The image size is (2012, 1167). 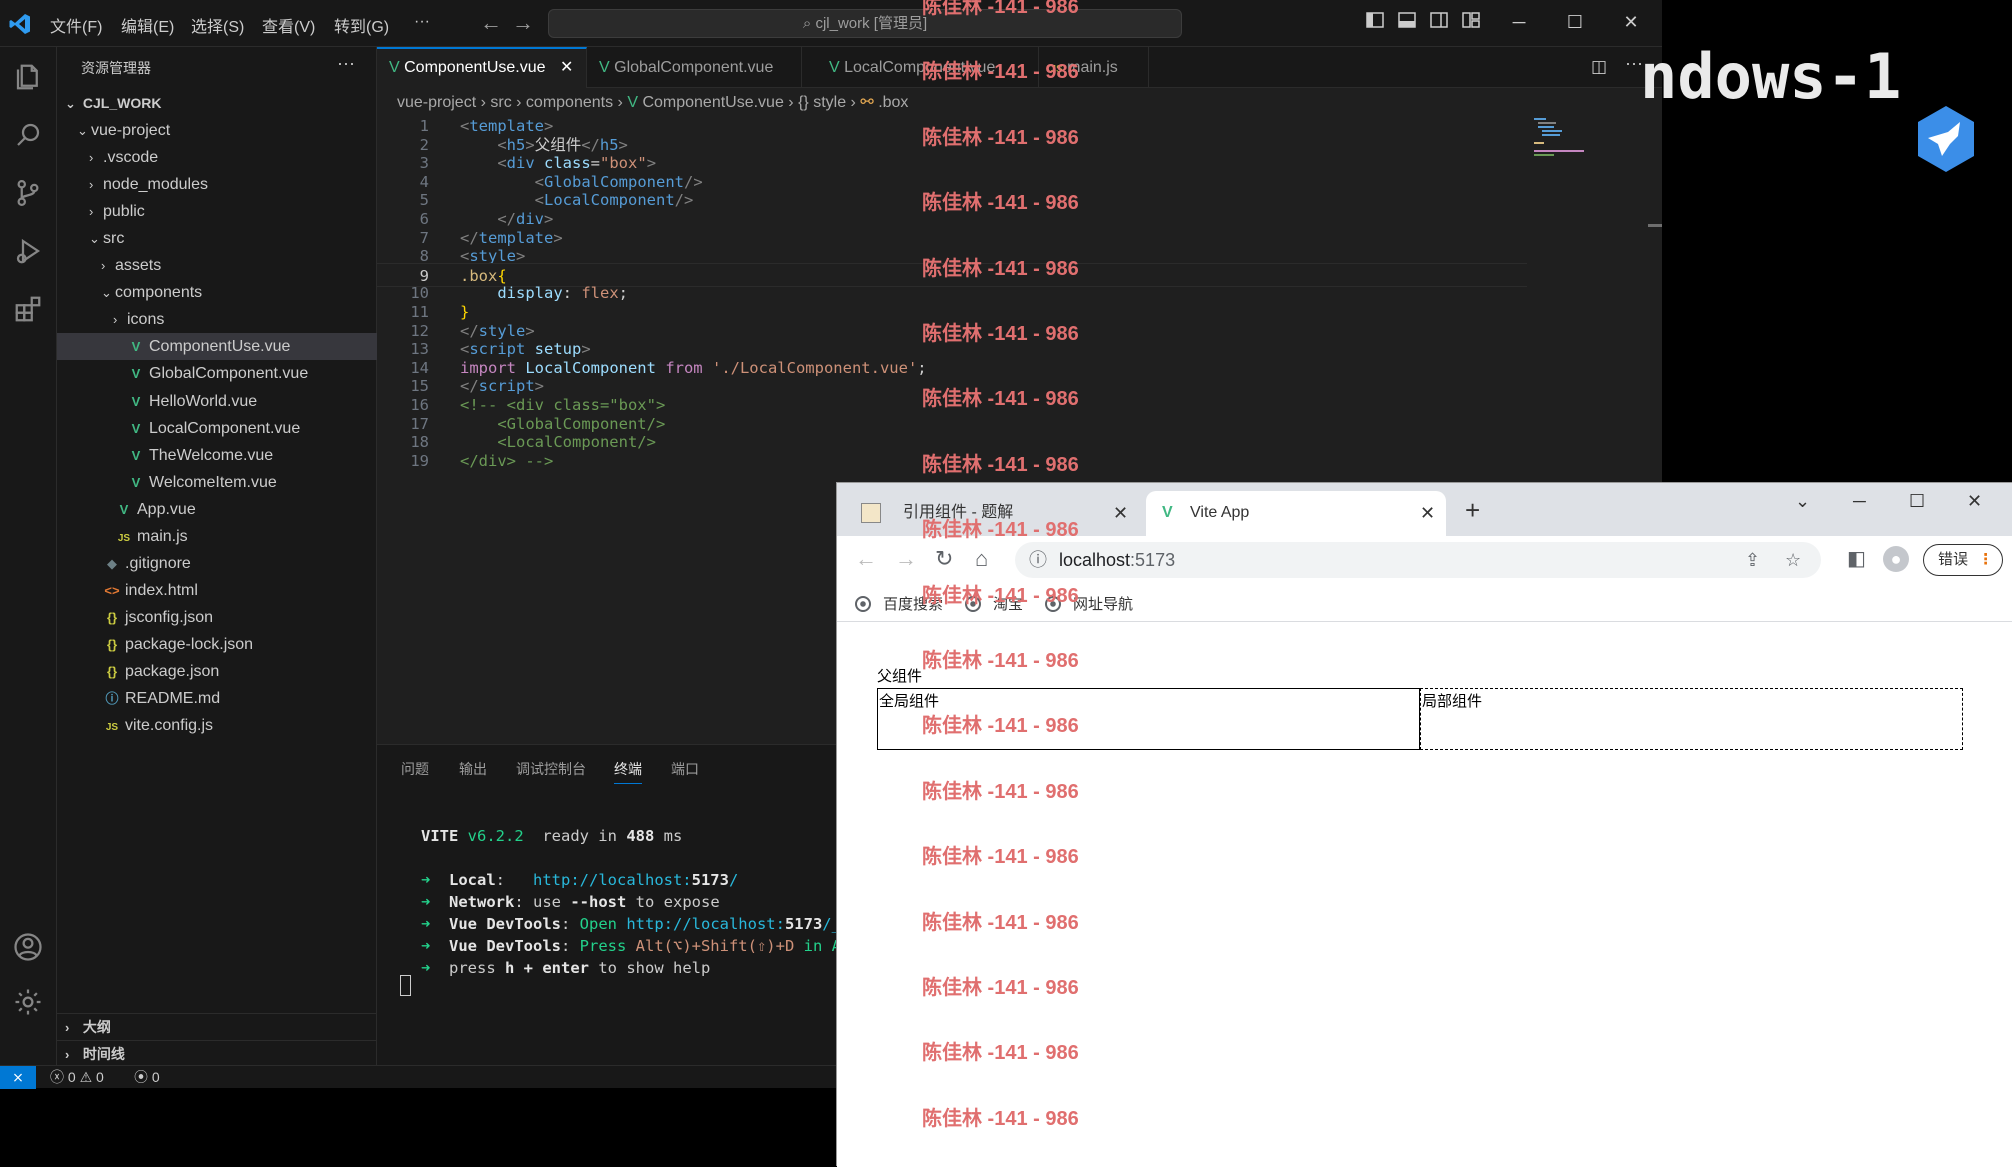 I want to click on remote-indicator: ⨯, so click(x=18, y=1077).